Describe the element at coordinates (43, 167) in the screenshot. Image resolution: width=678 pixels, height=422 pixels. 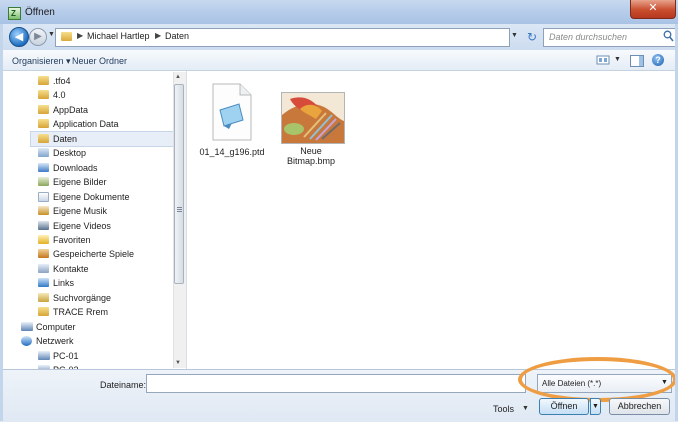
I see `downloads-icon` at that location.